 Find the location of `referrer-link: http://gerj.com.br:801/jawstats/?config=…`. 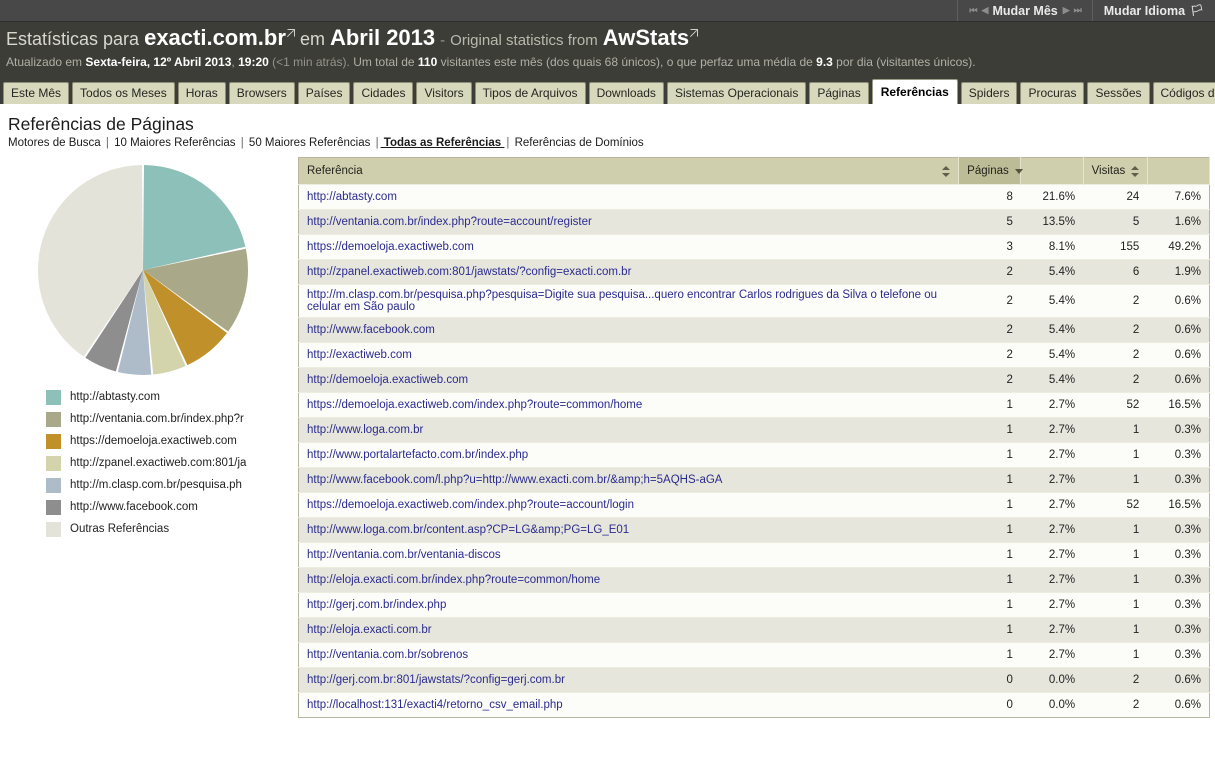

referrer-link: http://gerj.com.br:801/jawstats/?config=… is located at coordinates (436, 680).